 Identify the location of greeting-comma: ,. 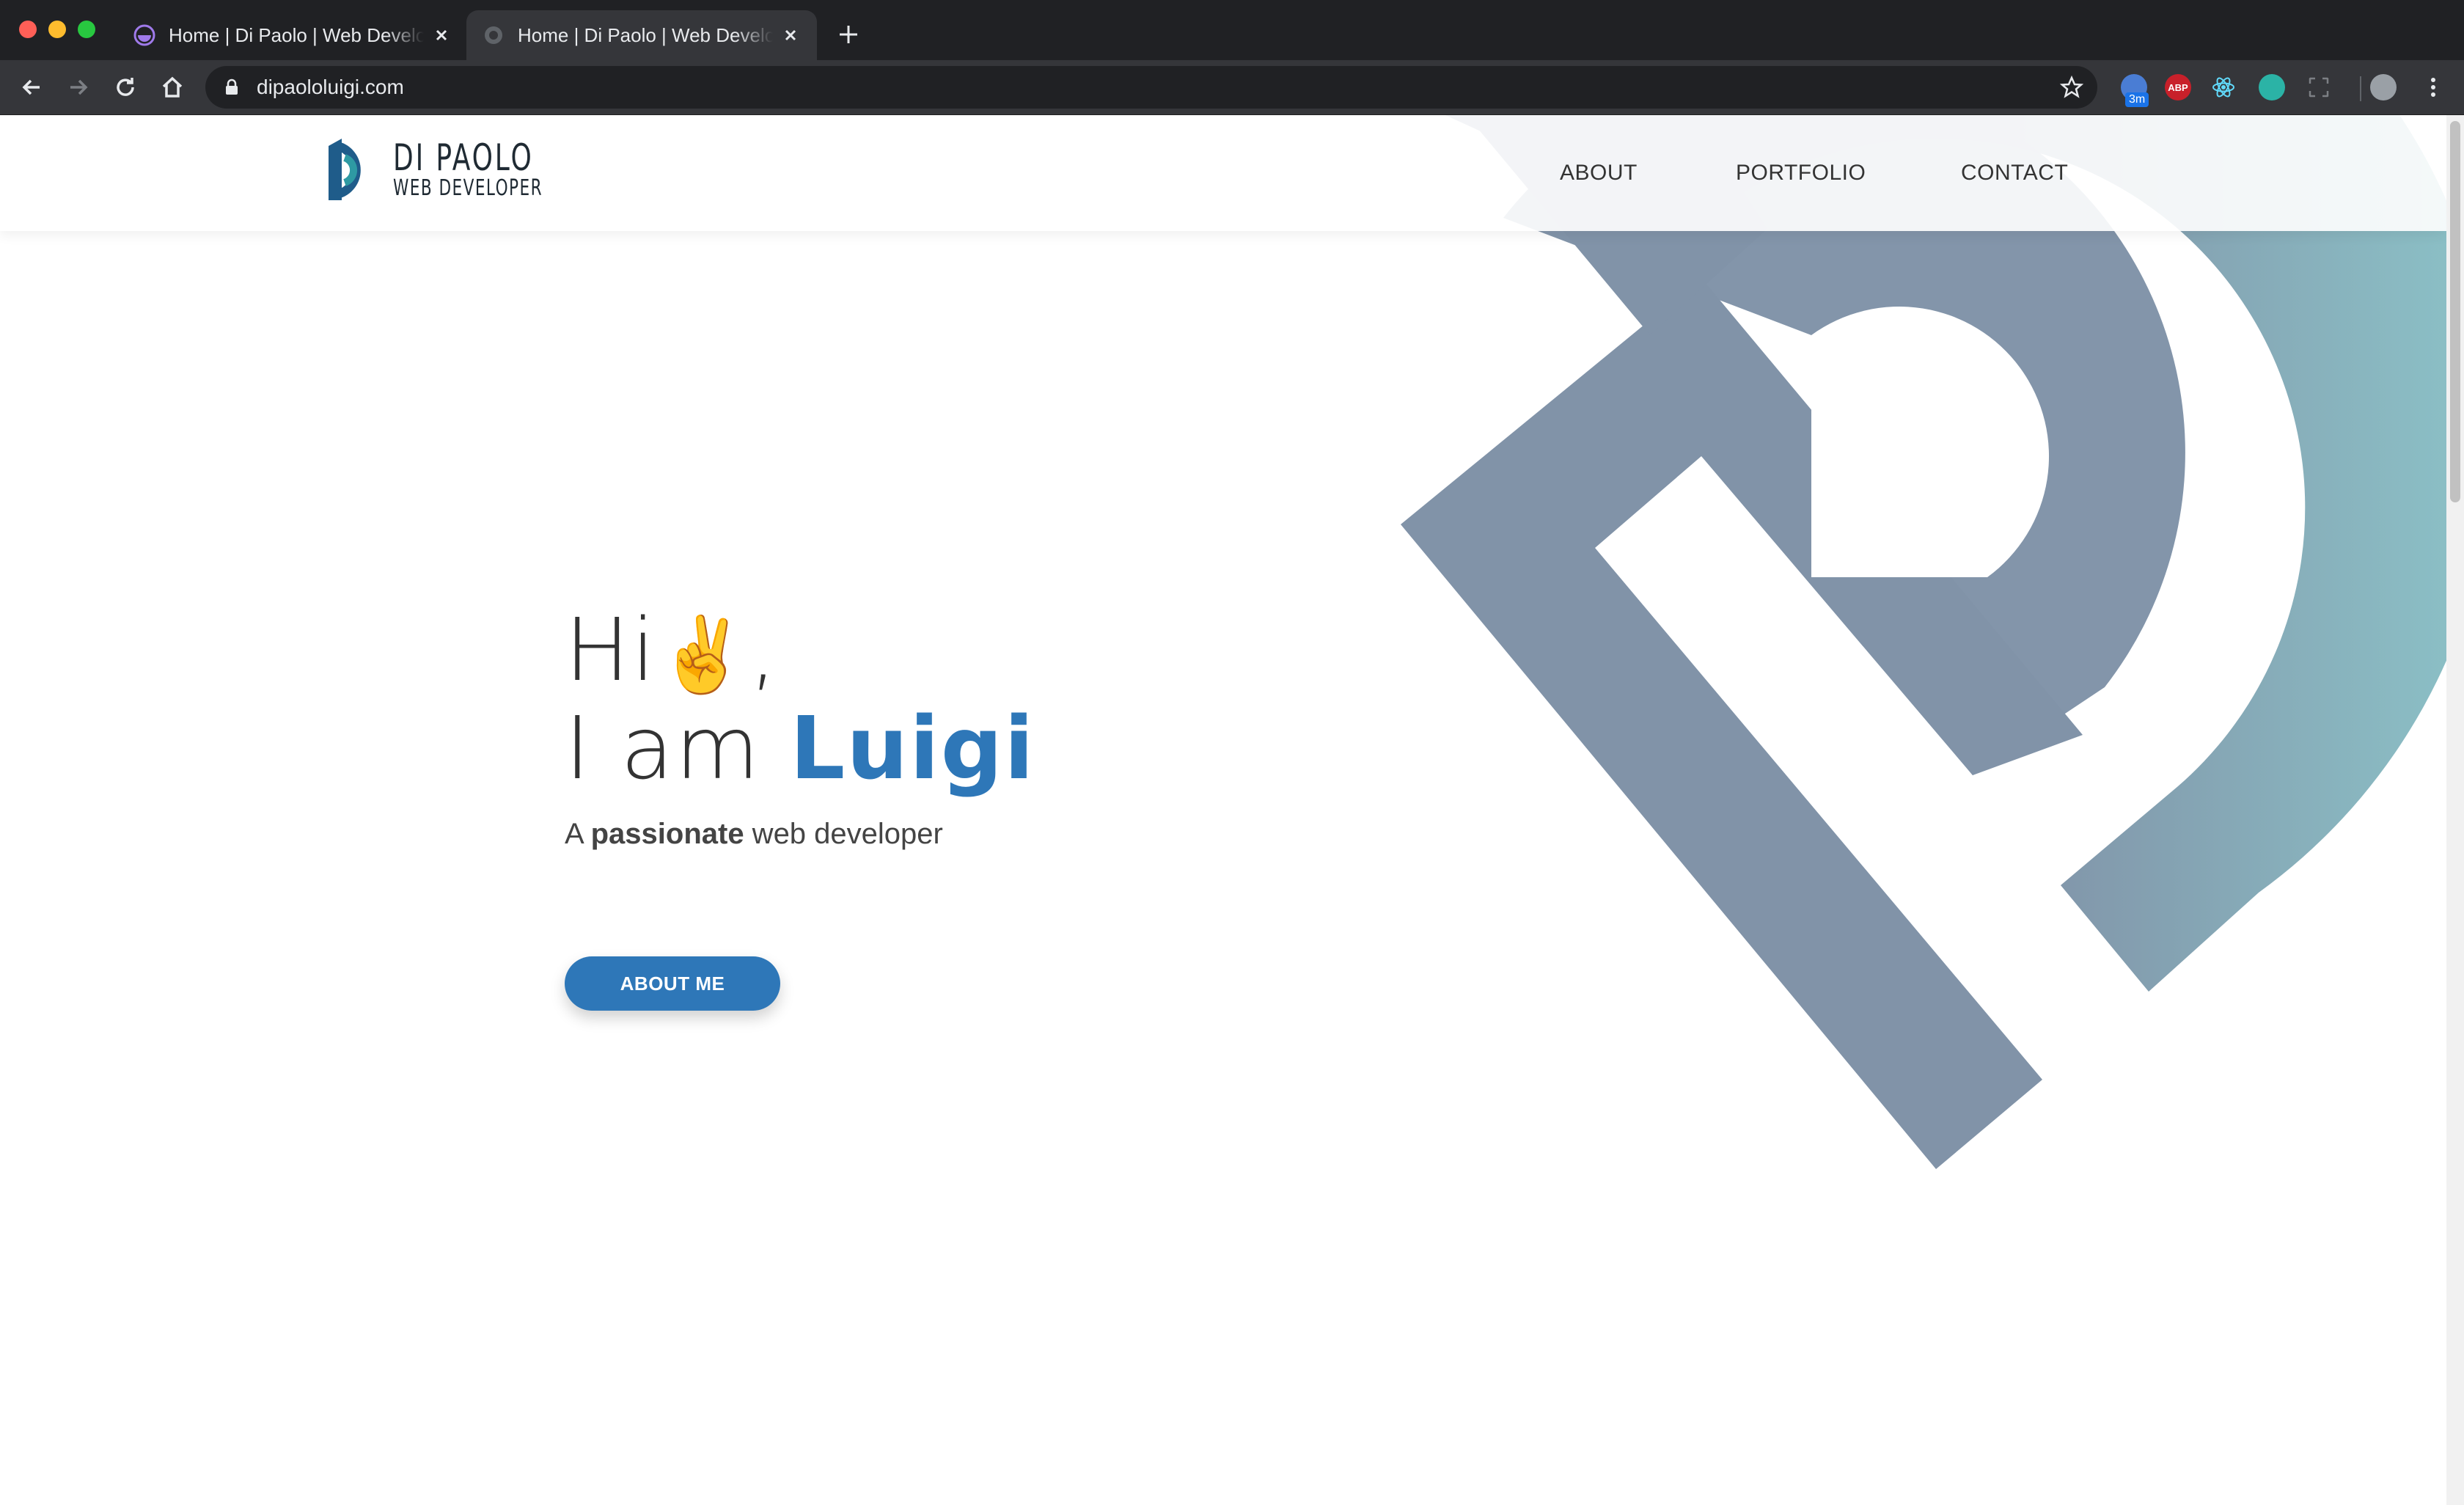
(764, 649).